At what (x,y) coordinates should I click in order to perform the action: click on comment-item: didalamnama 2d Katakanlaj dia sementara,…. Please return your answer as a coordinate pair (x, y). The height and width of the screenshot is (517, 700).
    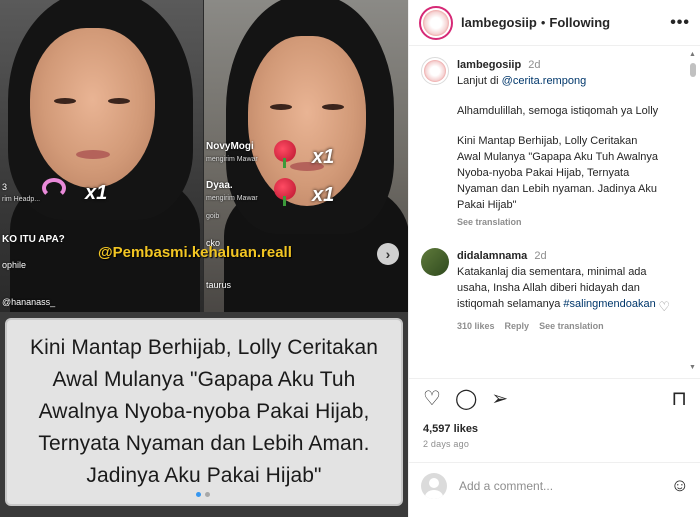
    Looking at the image, I should click on (554, 291).